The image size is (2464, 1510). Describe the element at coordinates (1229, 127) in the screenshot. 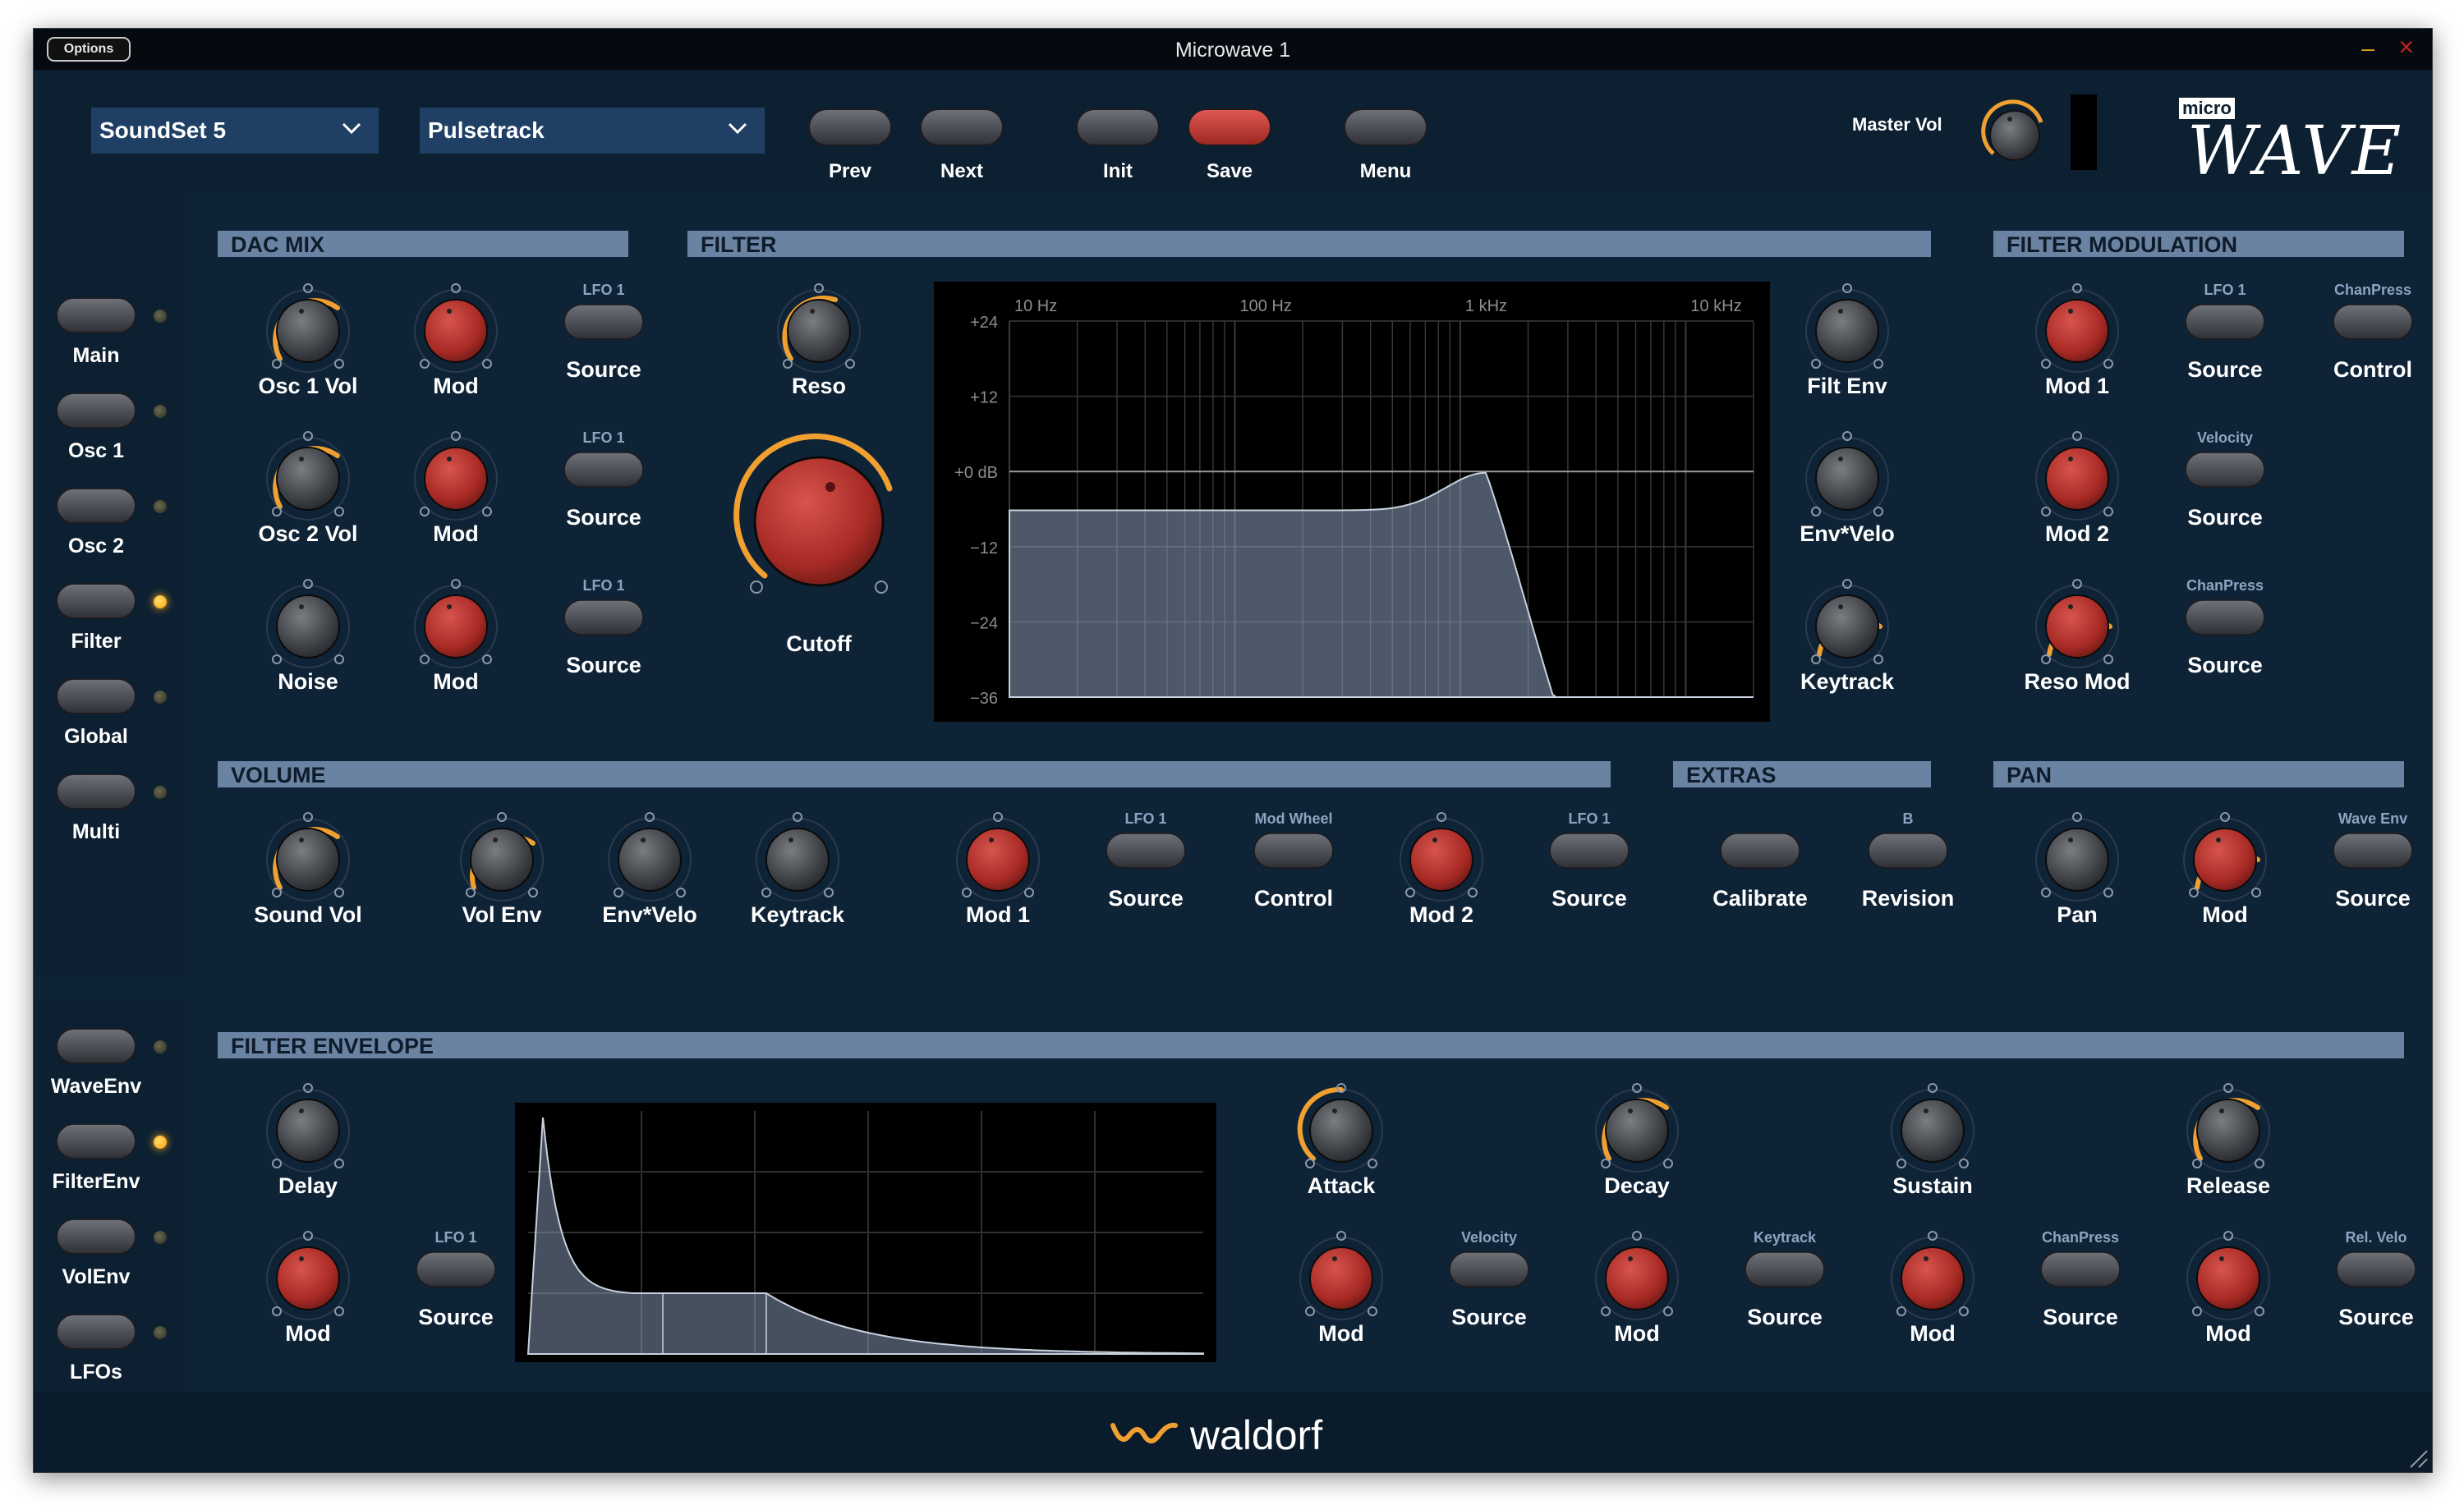

I see `save-button-body` at that location.